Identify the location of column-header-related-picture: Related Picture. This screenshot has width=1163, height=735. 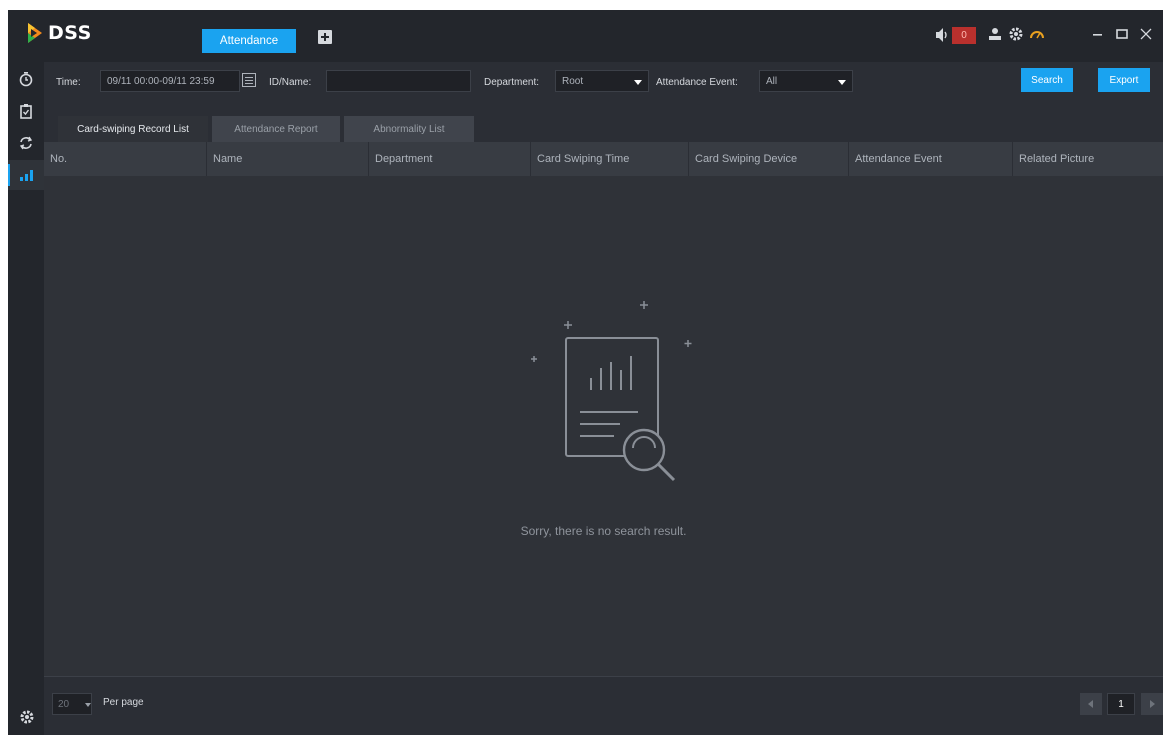
(1087, 159).